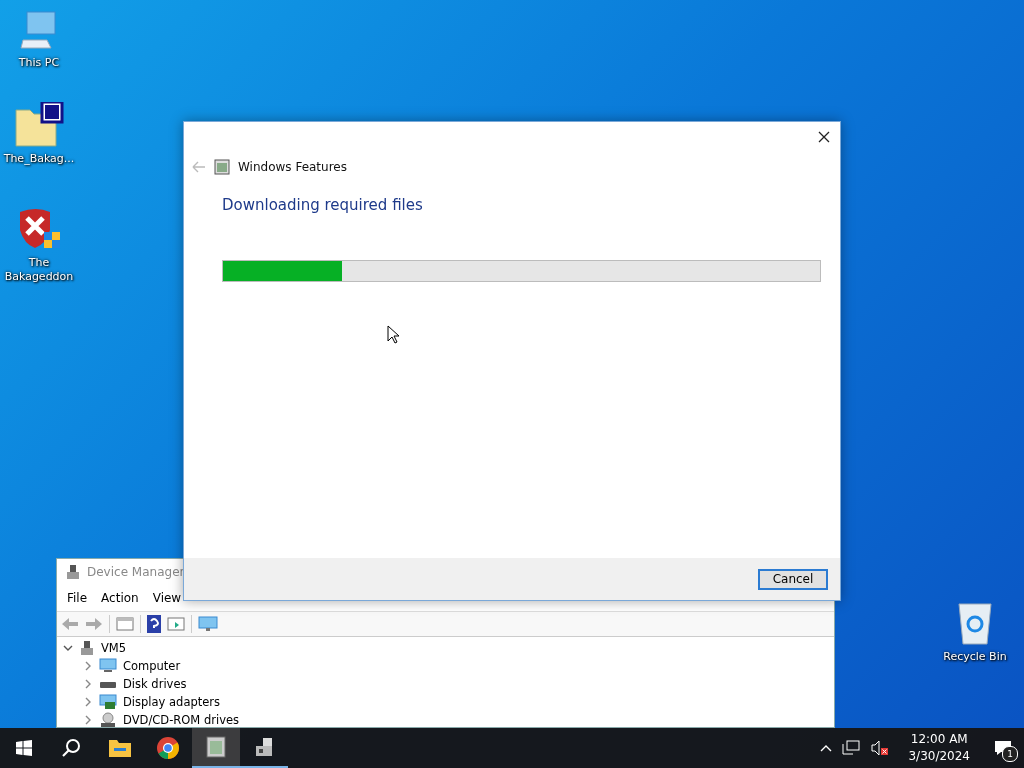 The image size is (1024, 768). Describe the element at coordinates (72, 748) in the screenshot. I see `search-icon` at that location.